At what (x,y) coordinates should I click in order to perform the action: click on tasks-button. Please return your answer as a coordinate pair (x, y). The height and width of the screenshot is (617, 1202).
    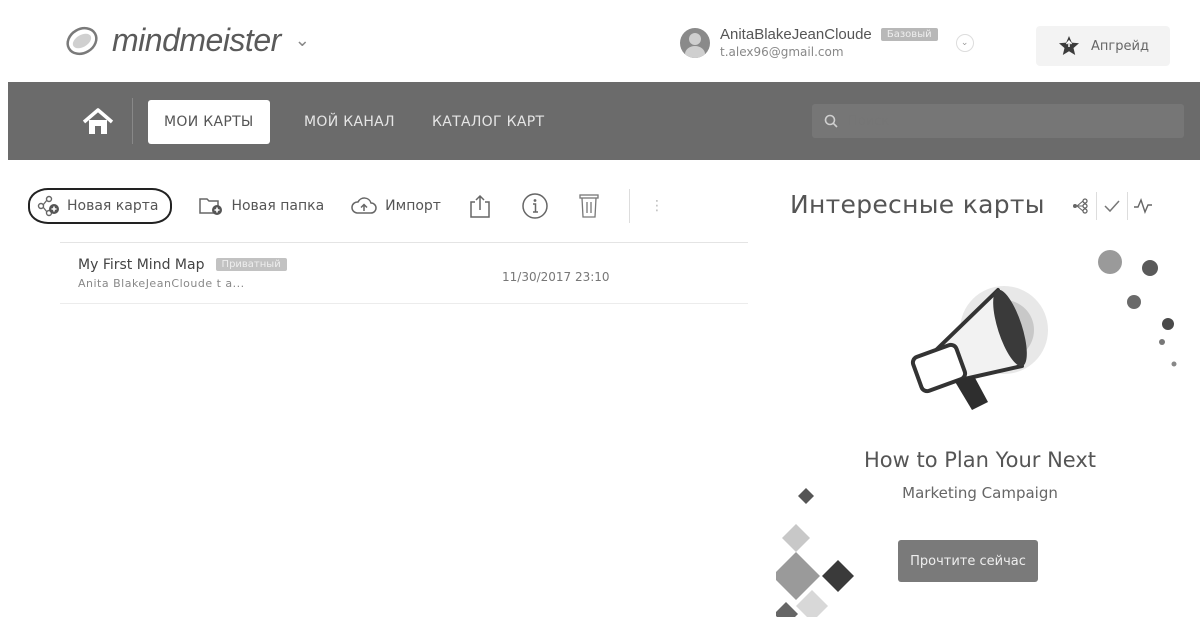
    Looking at the image, I should click on (1112, 206).